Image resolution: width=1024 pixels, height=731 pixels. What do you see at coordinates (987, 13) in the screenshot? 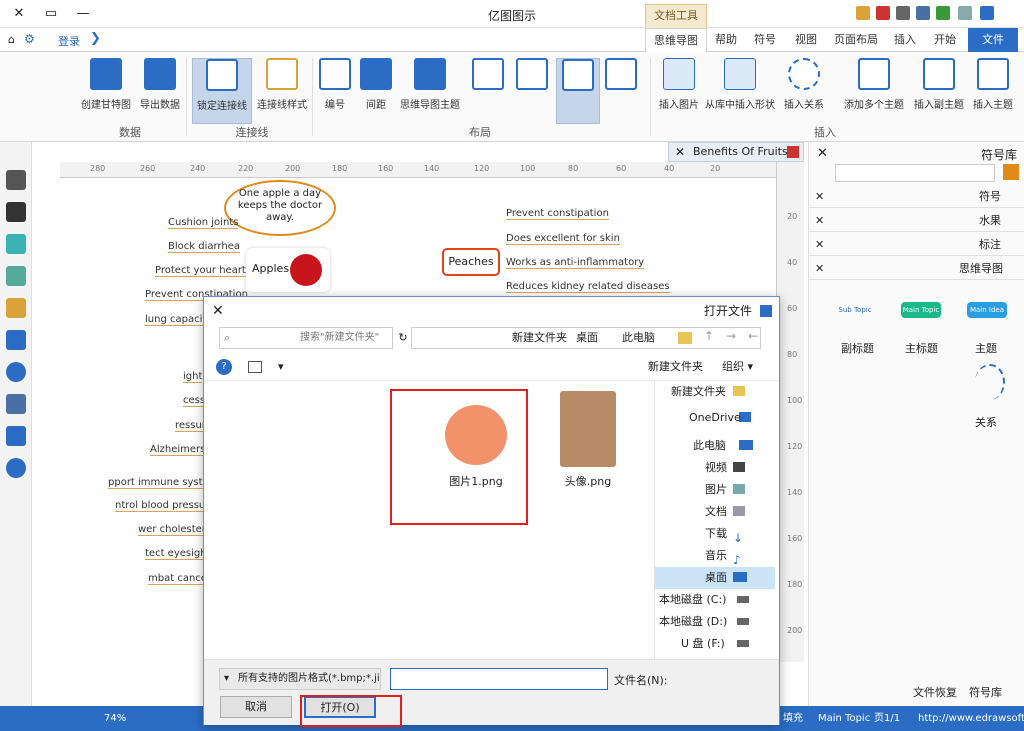
I see `undo-icon` at bounding box center [987, 13].